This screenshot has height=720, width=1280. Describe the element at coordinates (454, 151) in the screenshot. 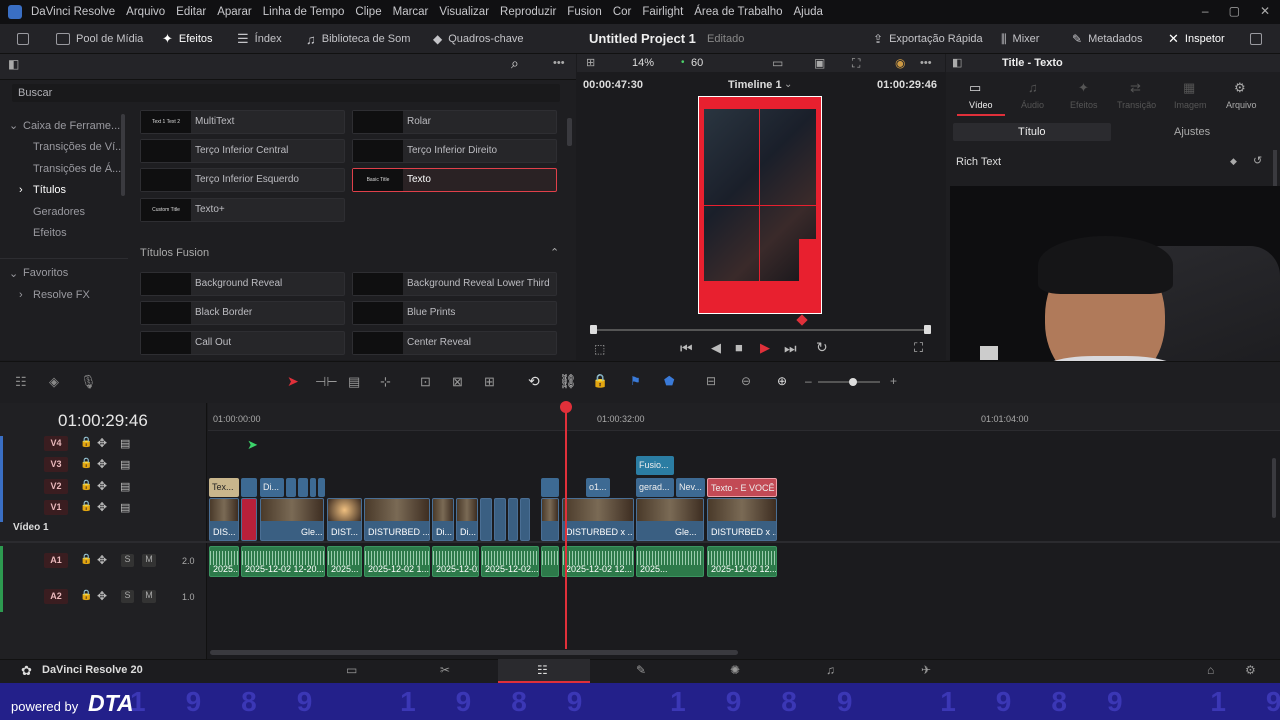

I see `title-tile-lower-third-right: Terço Inferior Direito` at that location.